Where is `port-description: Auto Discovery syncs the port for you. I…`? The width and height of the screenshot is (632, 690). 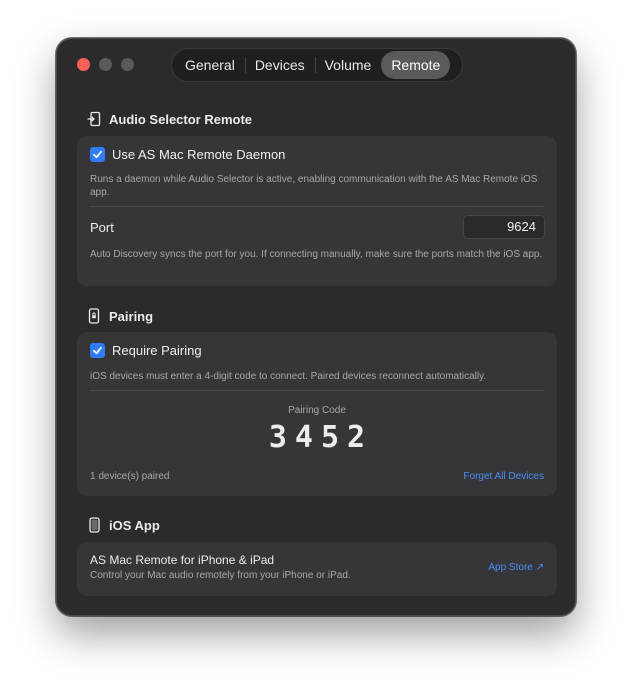
port-description: Auto Discovery syncs the port for you. I… is located at coordinates (316, 254).